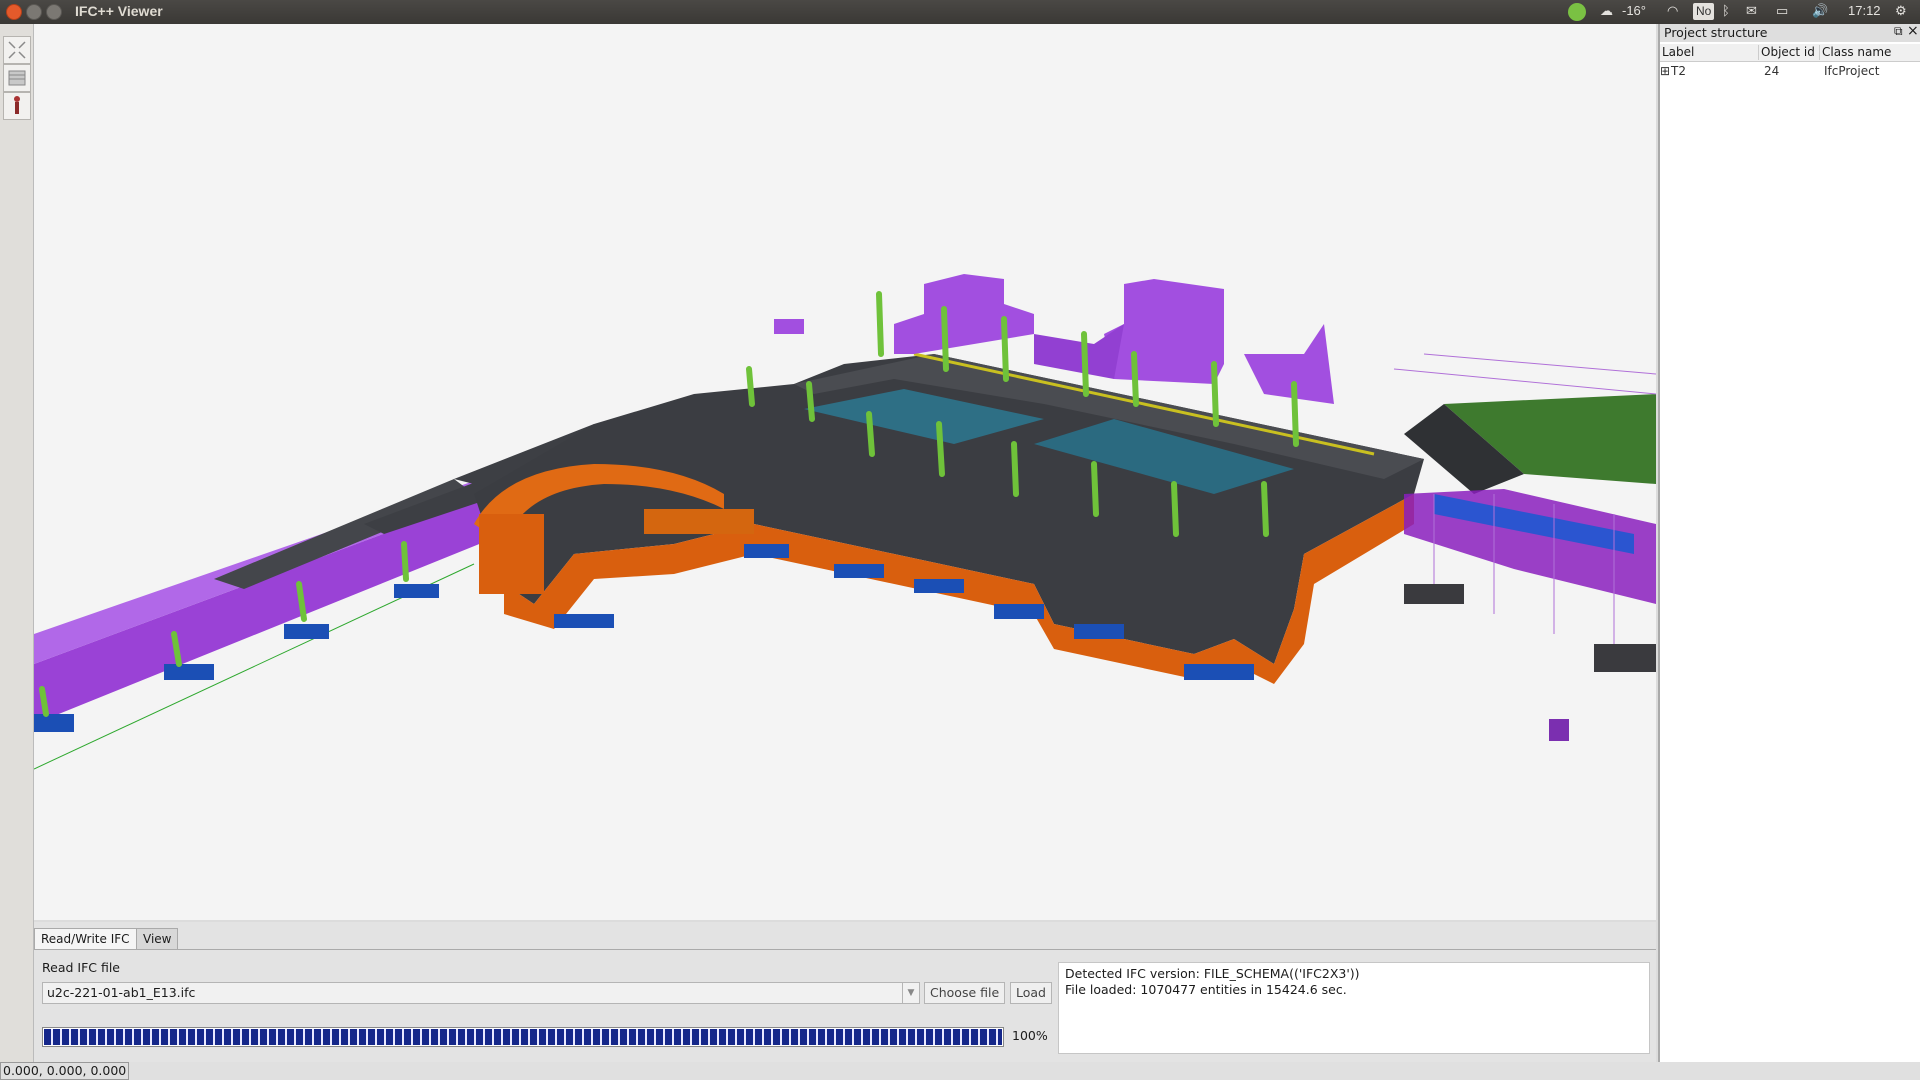  I want to click on tree-row-object-id: 24, so click(1771, 71).